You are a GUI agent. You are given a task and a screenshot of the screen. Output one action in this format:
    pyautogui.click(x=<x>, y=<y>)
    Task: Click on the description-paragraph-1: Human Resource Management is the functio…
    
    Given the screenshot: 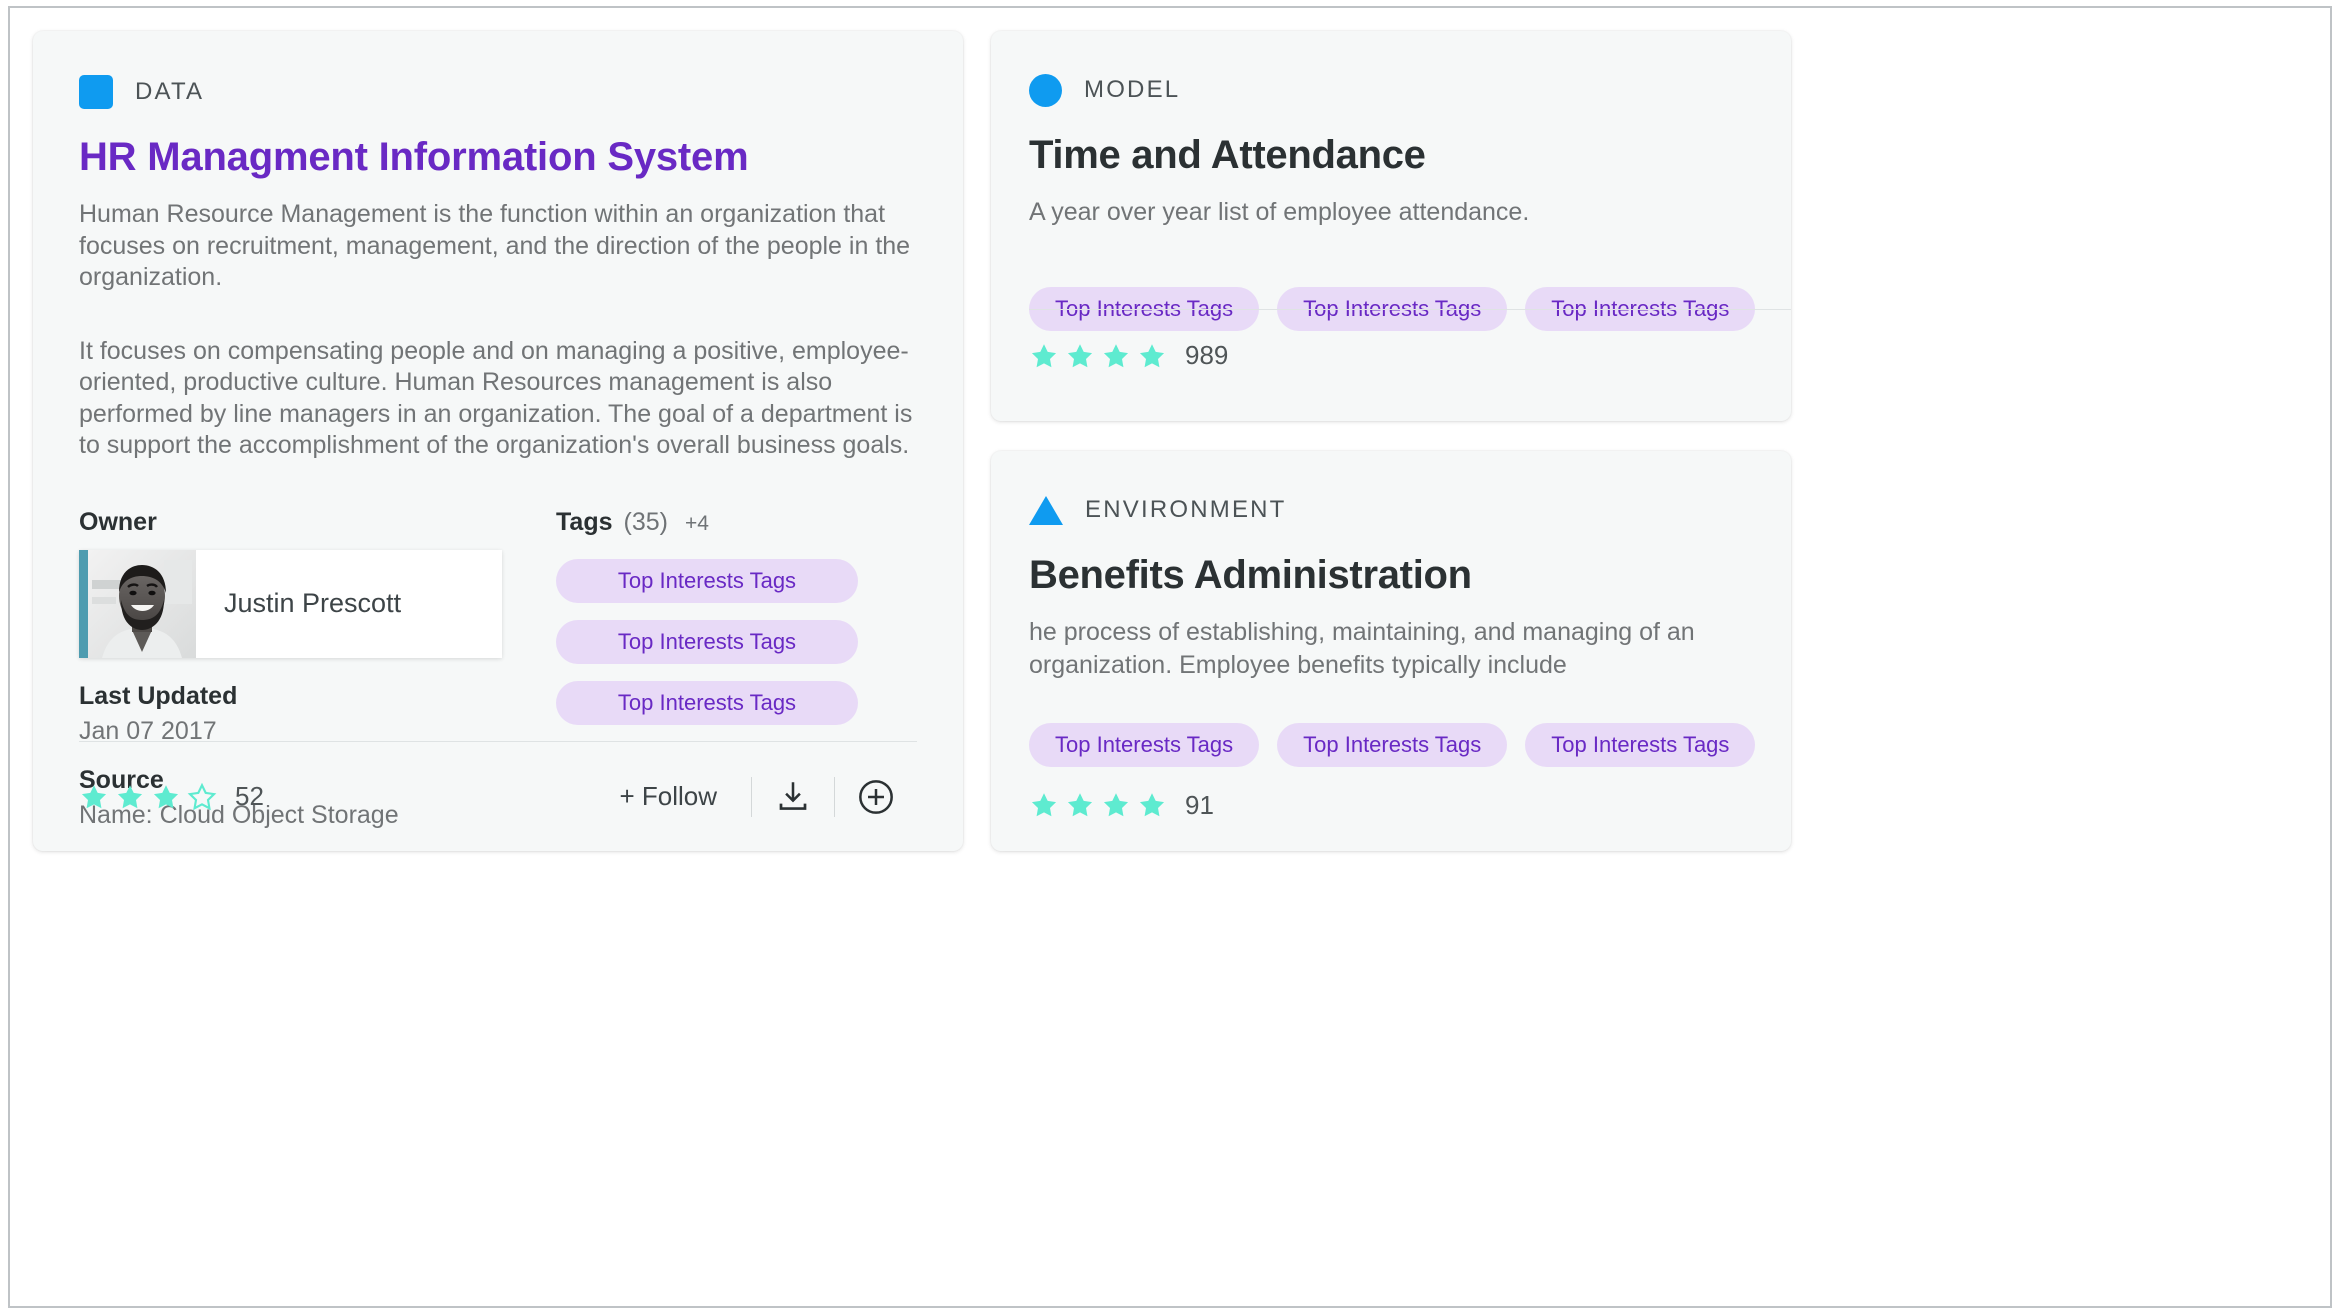 What is the action you would take?
    pyautogui.click(x=495, y=245)
    